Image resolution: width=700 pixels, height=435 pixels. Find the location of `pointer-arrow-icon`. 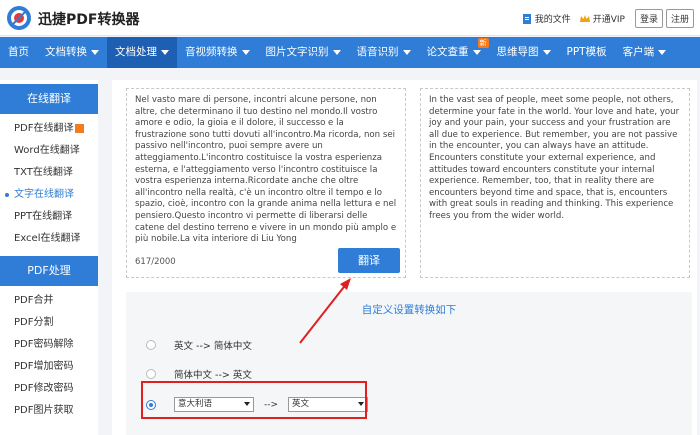

pointer-arrow-icon is located at coordinates (325, 311).